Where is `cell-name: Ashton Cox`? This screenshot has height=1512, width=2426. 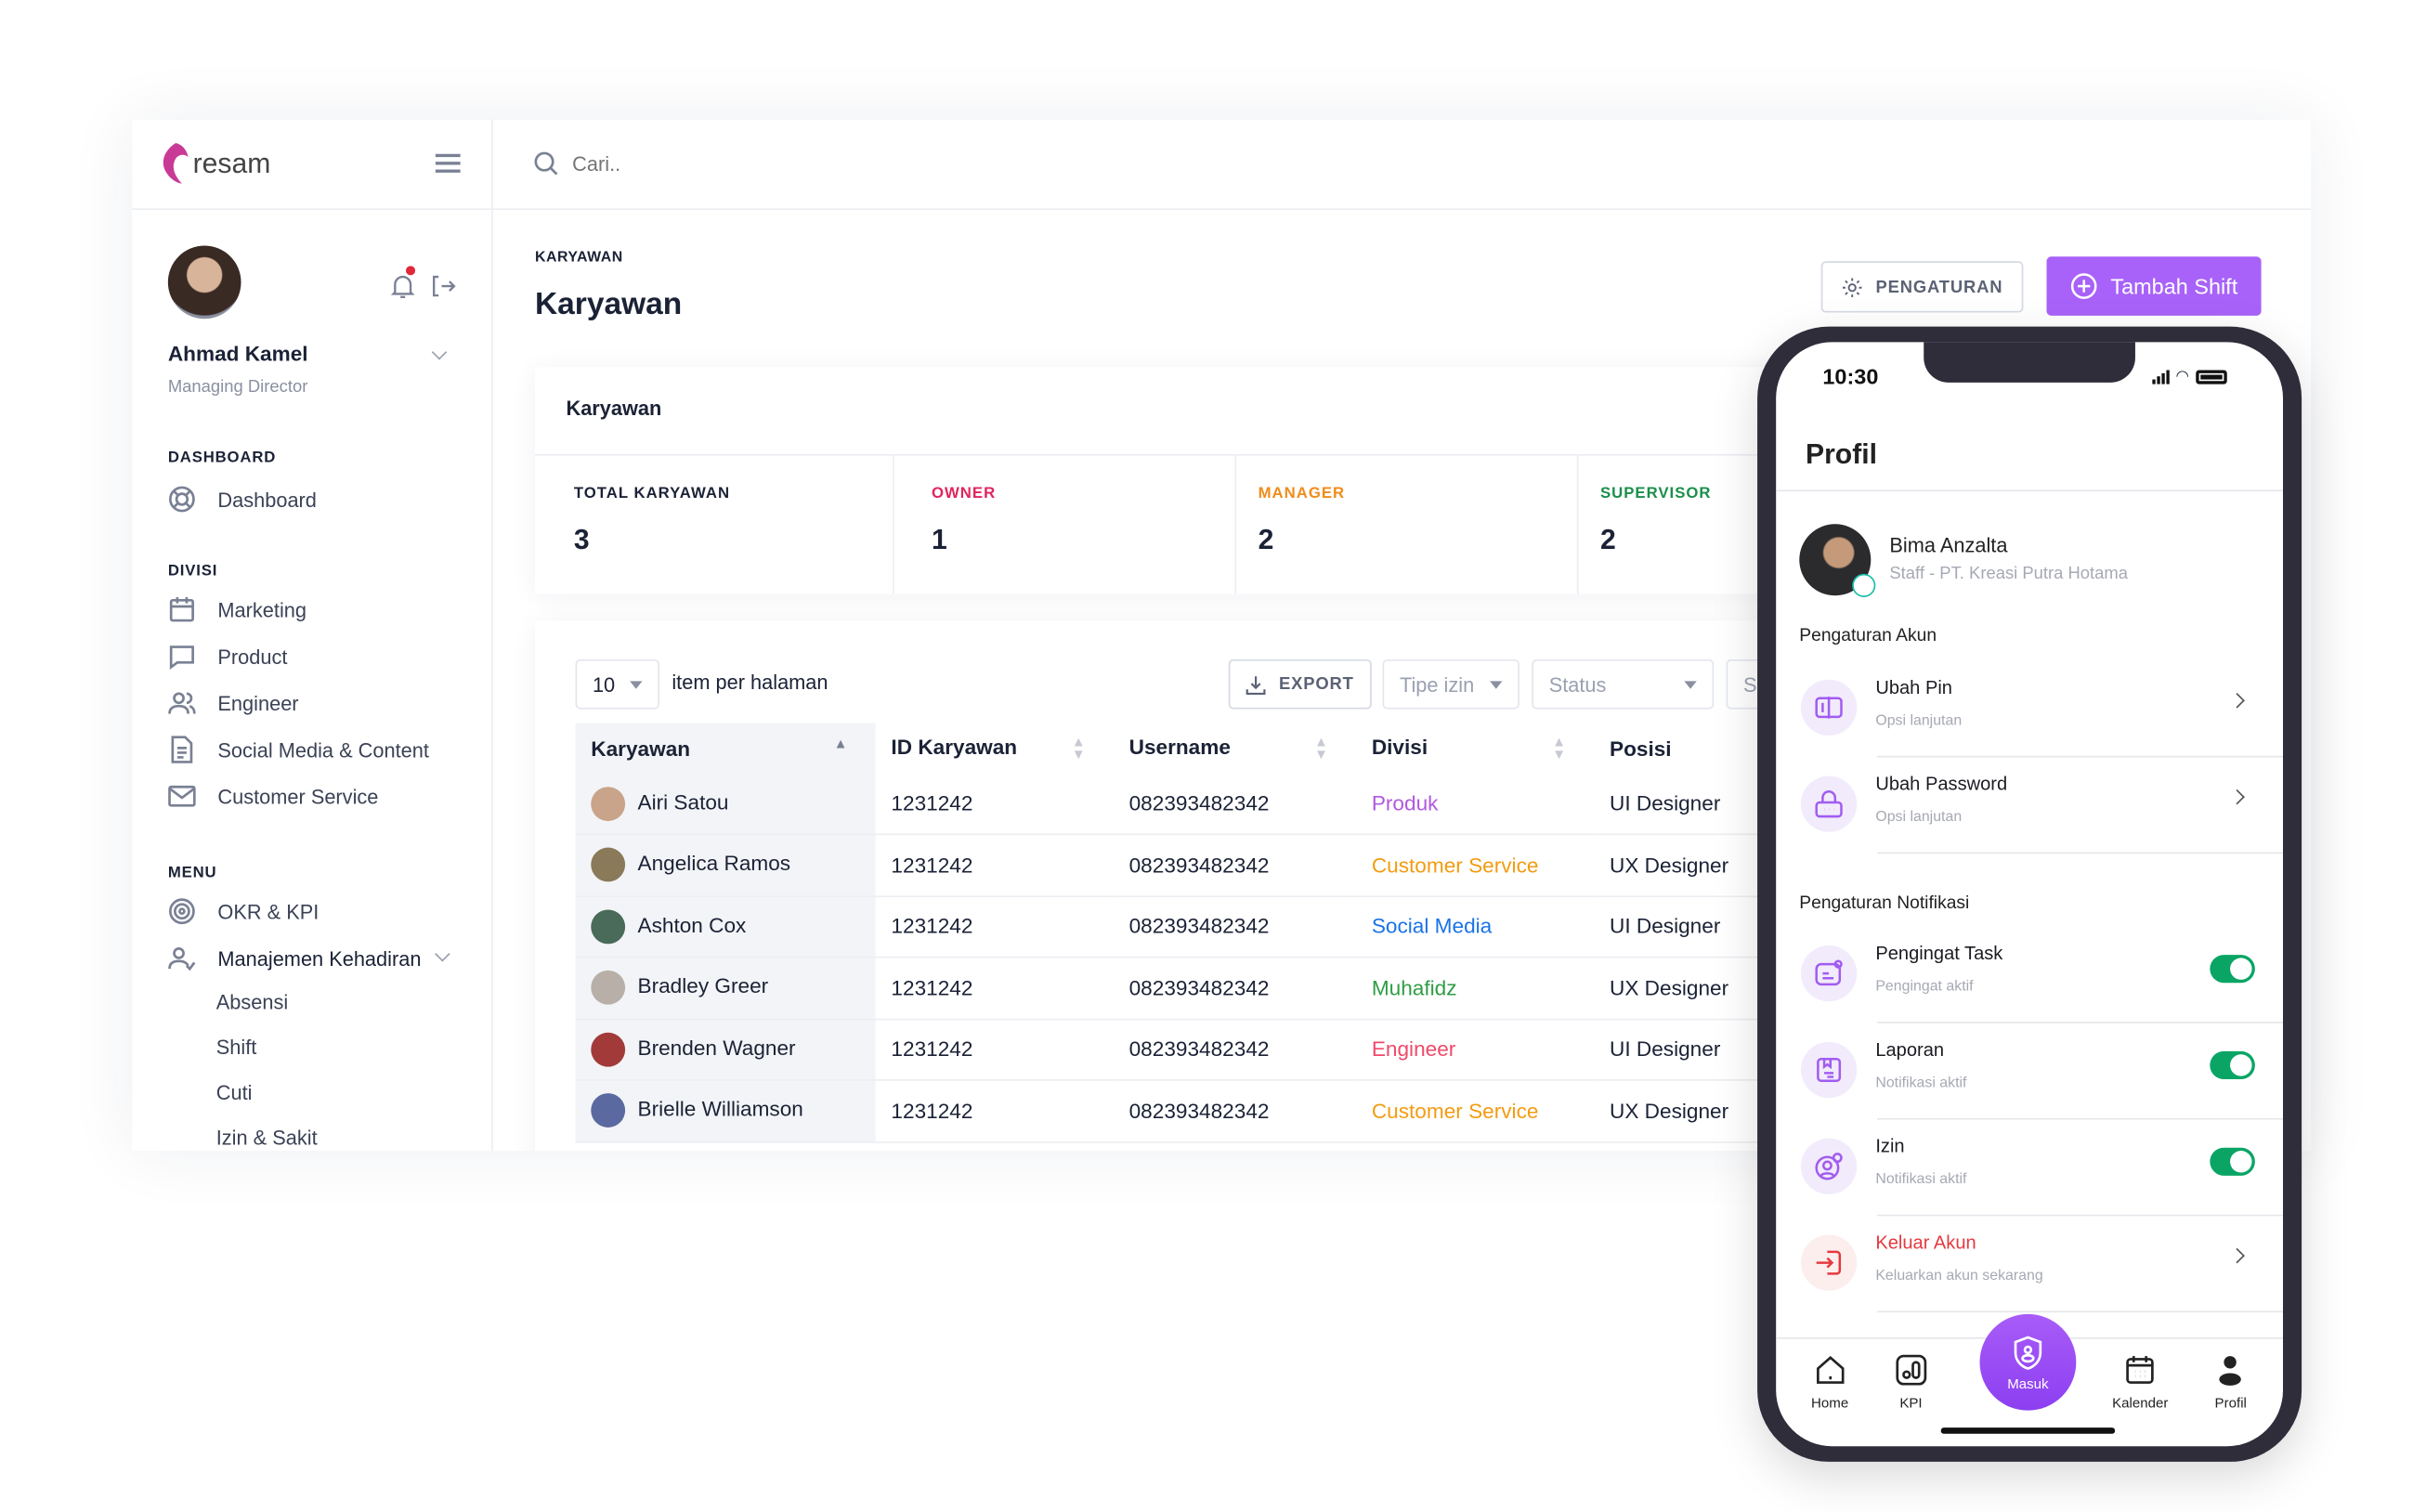
cell-name: Ashton Cox is located at coordinates (726, 927).